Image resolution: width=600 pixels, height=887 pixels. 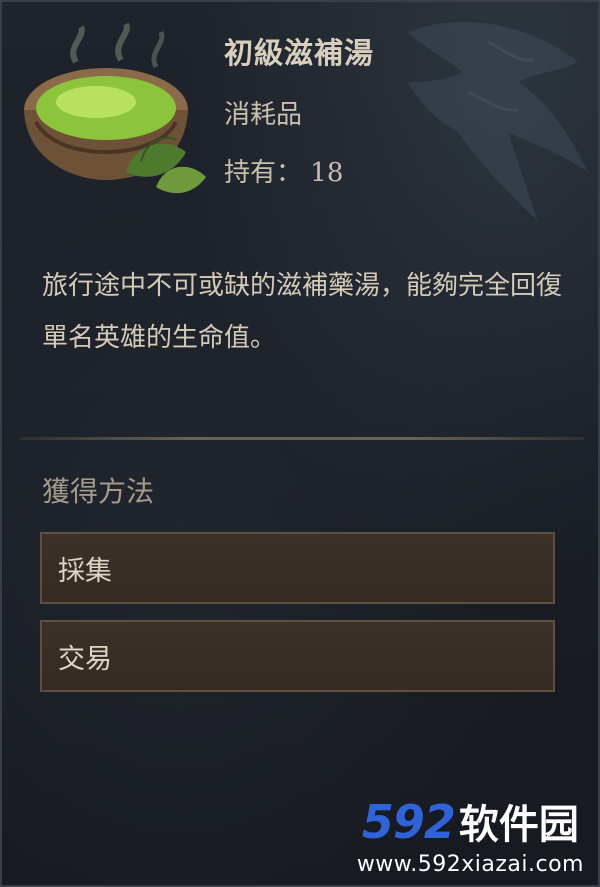 I want to click on site-watermark: 592 软件园 www.592xiazai.com, so click(x=470, y=834).